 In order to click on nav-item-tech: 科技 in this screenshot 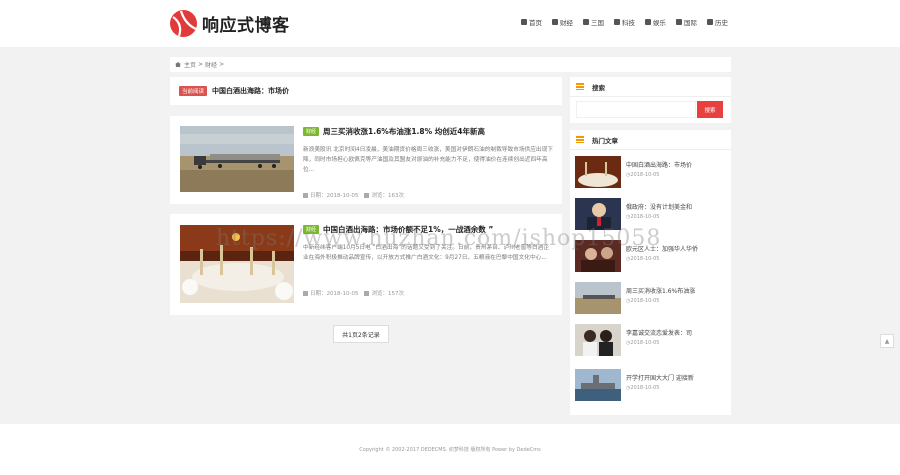, I will do `click(624, 22)`.